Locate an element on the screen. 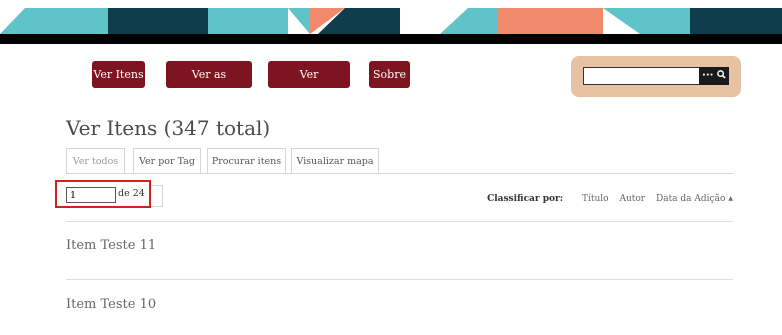 The image size is (782, 335). sort-option-data-adicao-label: Data da Adição is located at coordinates (690, 199).